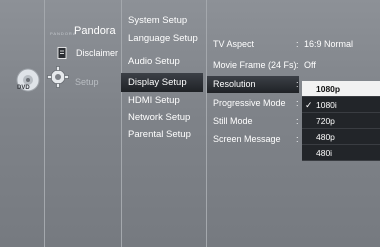 Image resolution: width=380 pixels, height=247 pixels. Describe the element at coordinates (95, 31) in the screenshot. I see `pandora-menu-item: Pandora` at that location.